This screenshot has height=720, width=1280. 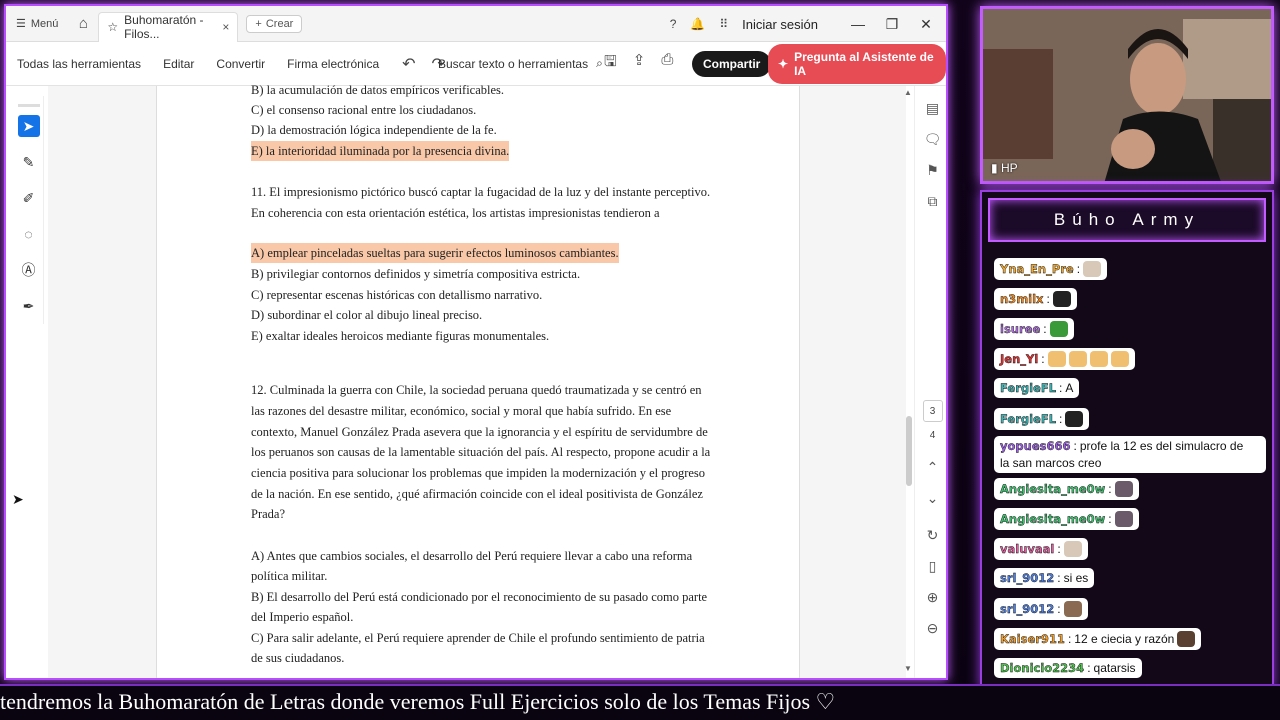 I want to click on new-tab-button: + Crear, so click(x=274, y=23).